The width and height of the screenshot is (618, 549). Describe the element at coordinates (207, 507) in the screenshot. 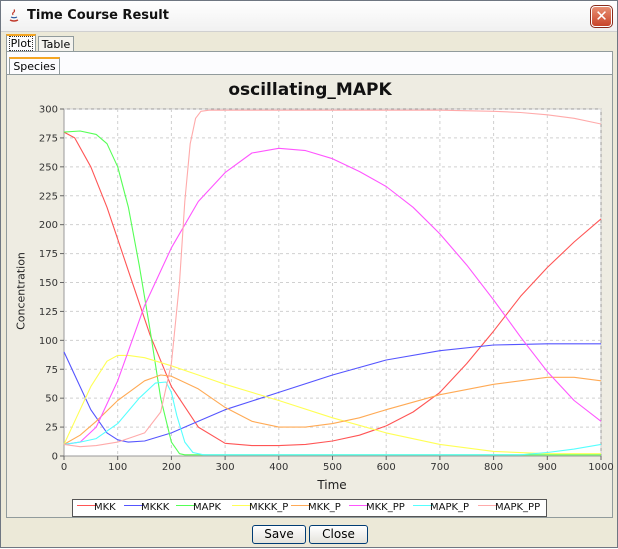

I see `legend-label: MAPK` at that location.